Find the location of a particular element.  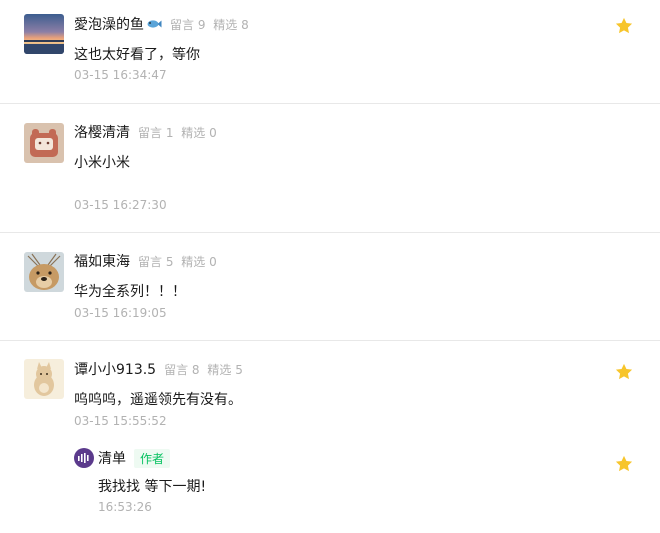

nickname: 愛泡澡的鱼 is located at coordinates (109, 24).